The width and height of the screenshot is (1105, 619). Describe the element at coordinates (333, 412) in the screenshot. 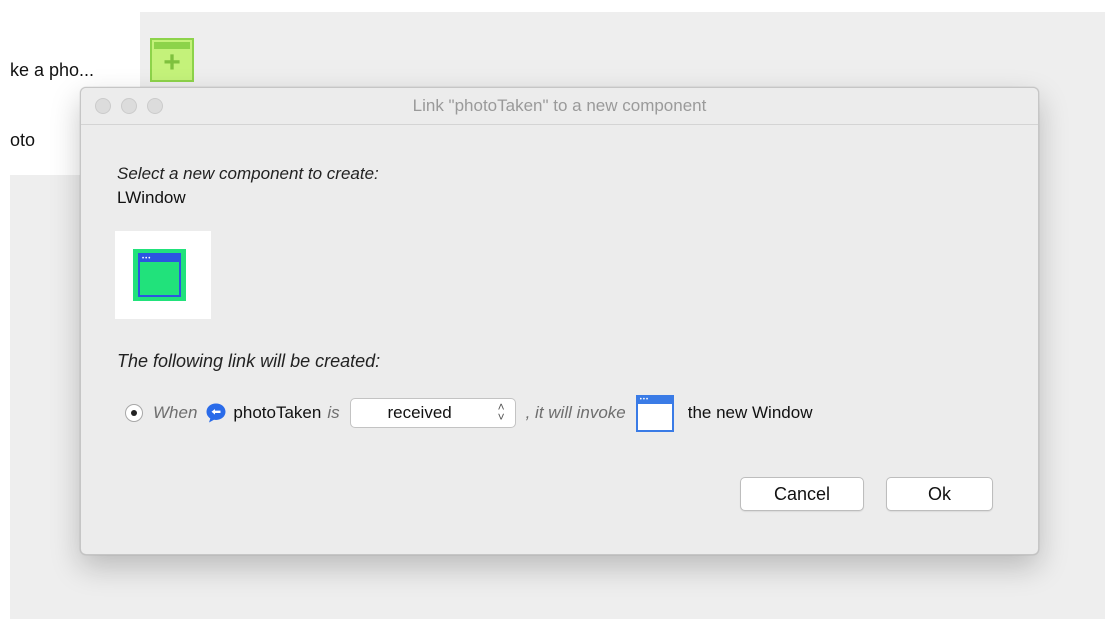

I see `is-label: is` at that location.